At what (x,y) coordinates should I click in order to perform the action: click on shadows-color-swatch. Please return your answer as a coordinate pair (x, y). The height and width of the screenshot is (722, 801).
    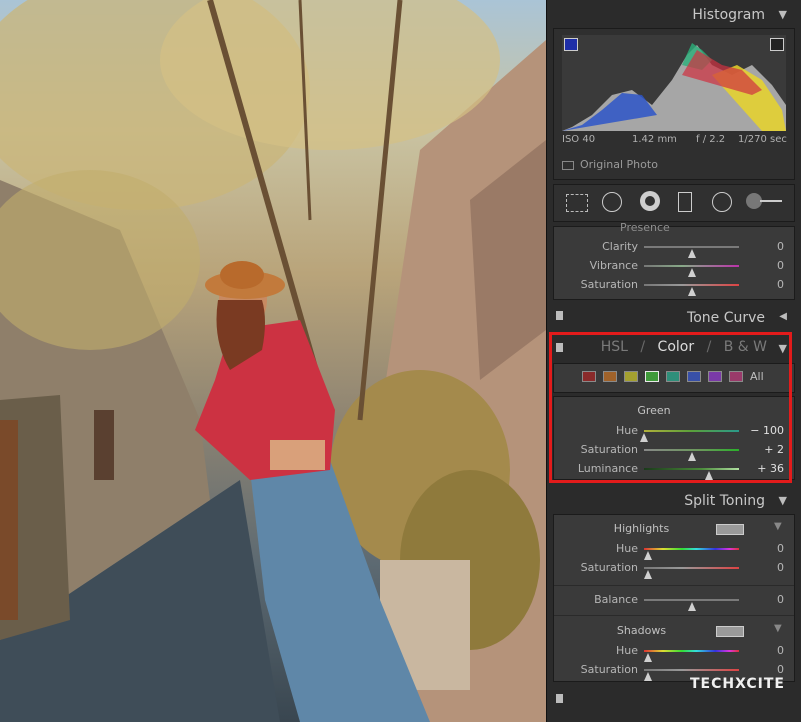
    Looking at the image, I should click on (730, 631).